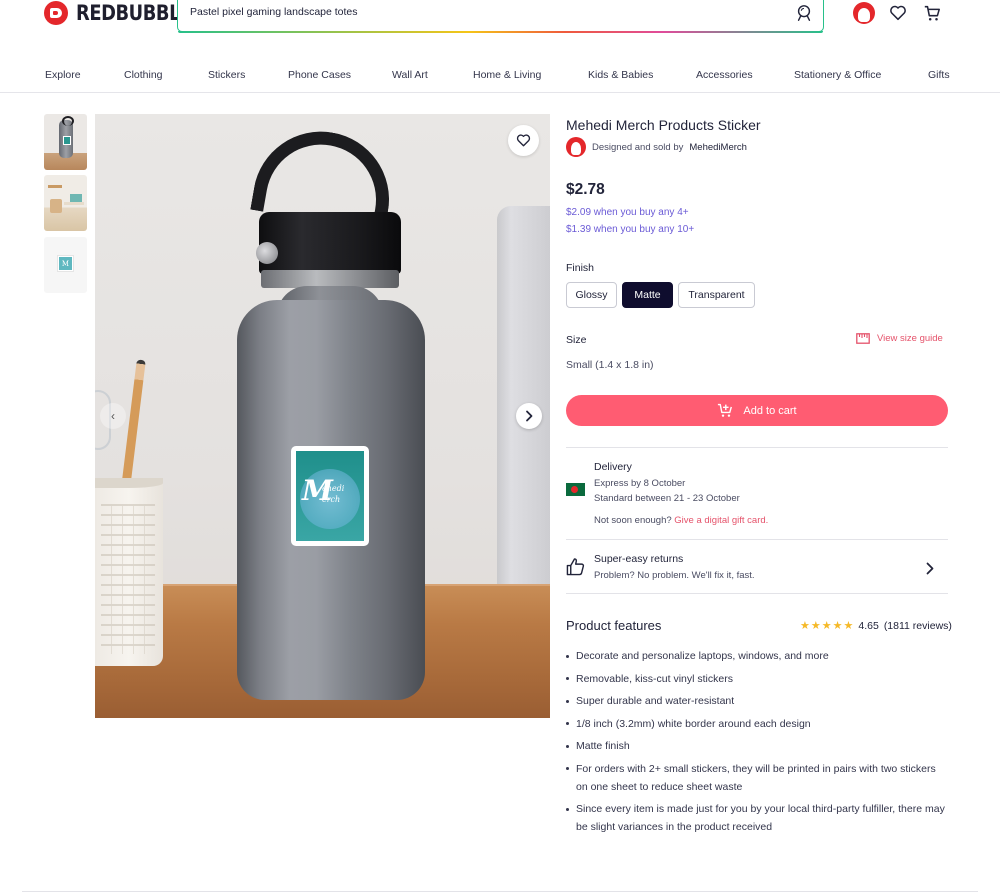 The height and width of the screenshot is (896, 1000). I want to click on bulk-discount-10: $1.39 when you buy any 10+, so click(630, 229).